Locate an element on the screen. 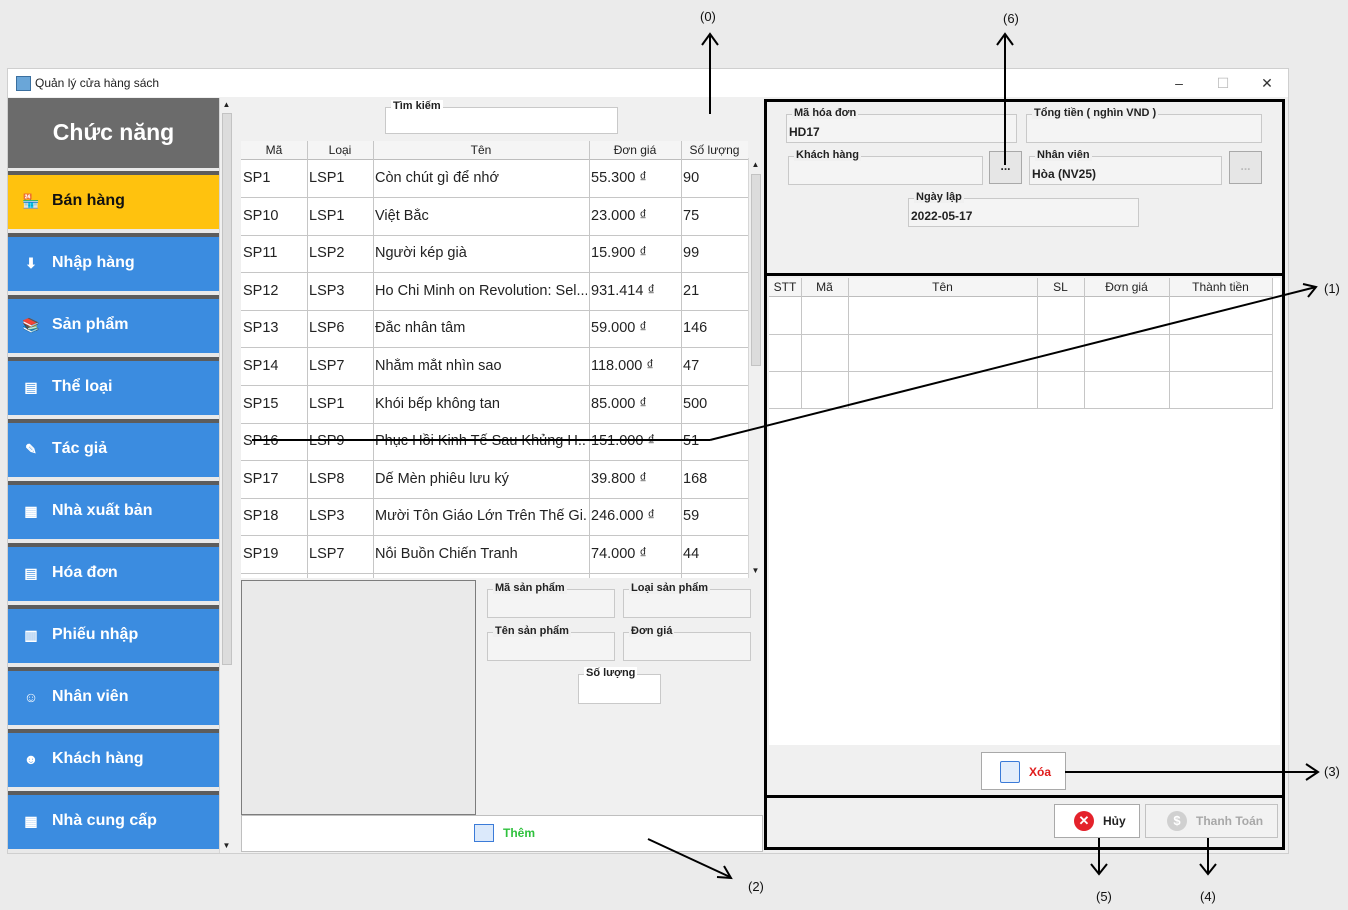 The width and height of the screenshot is (1348, 910). sidebar-item-3: 📚 Sản phẩm is located at coordinates (113, 324).